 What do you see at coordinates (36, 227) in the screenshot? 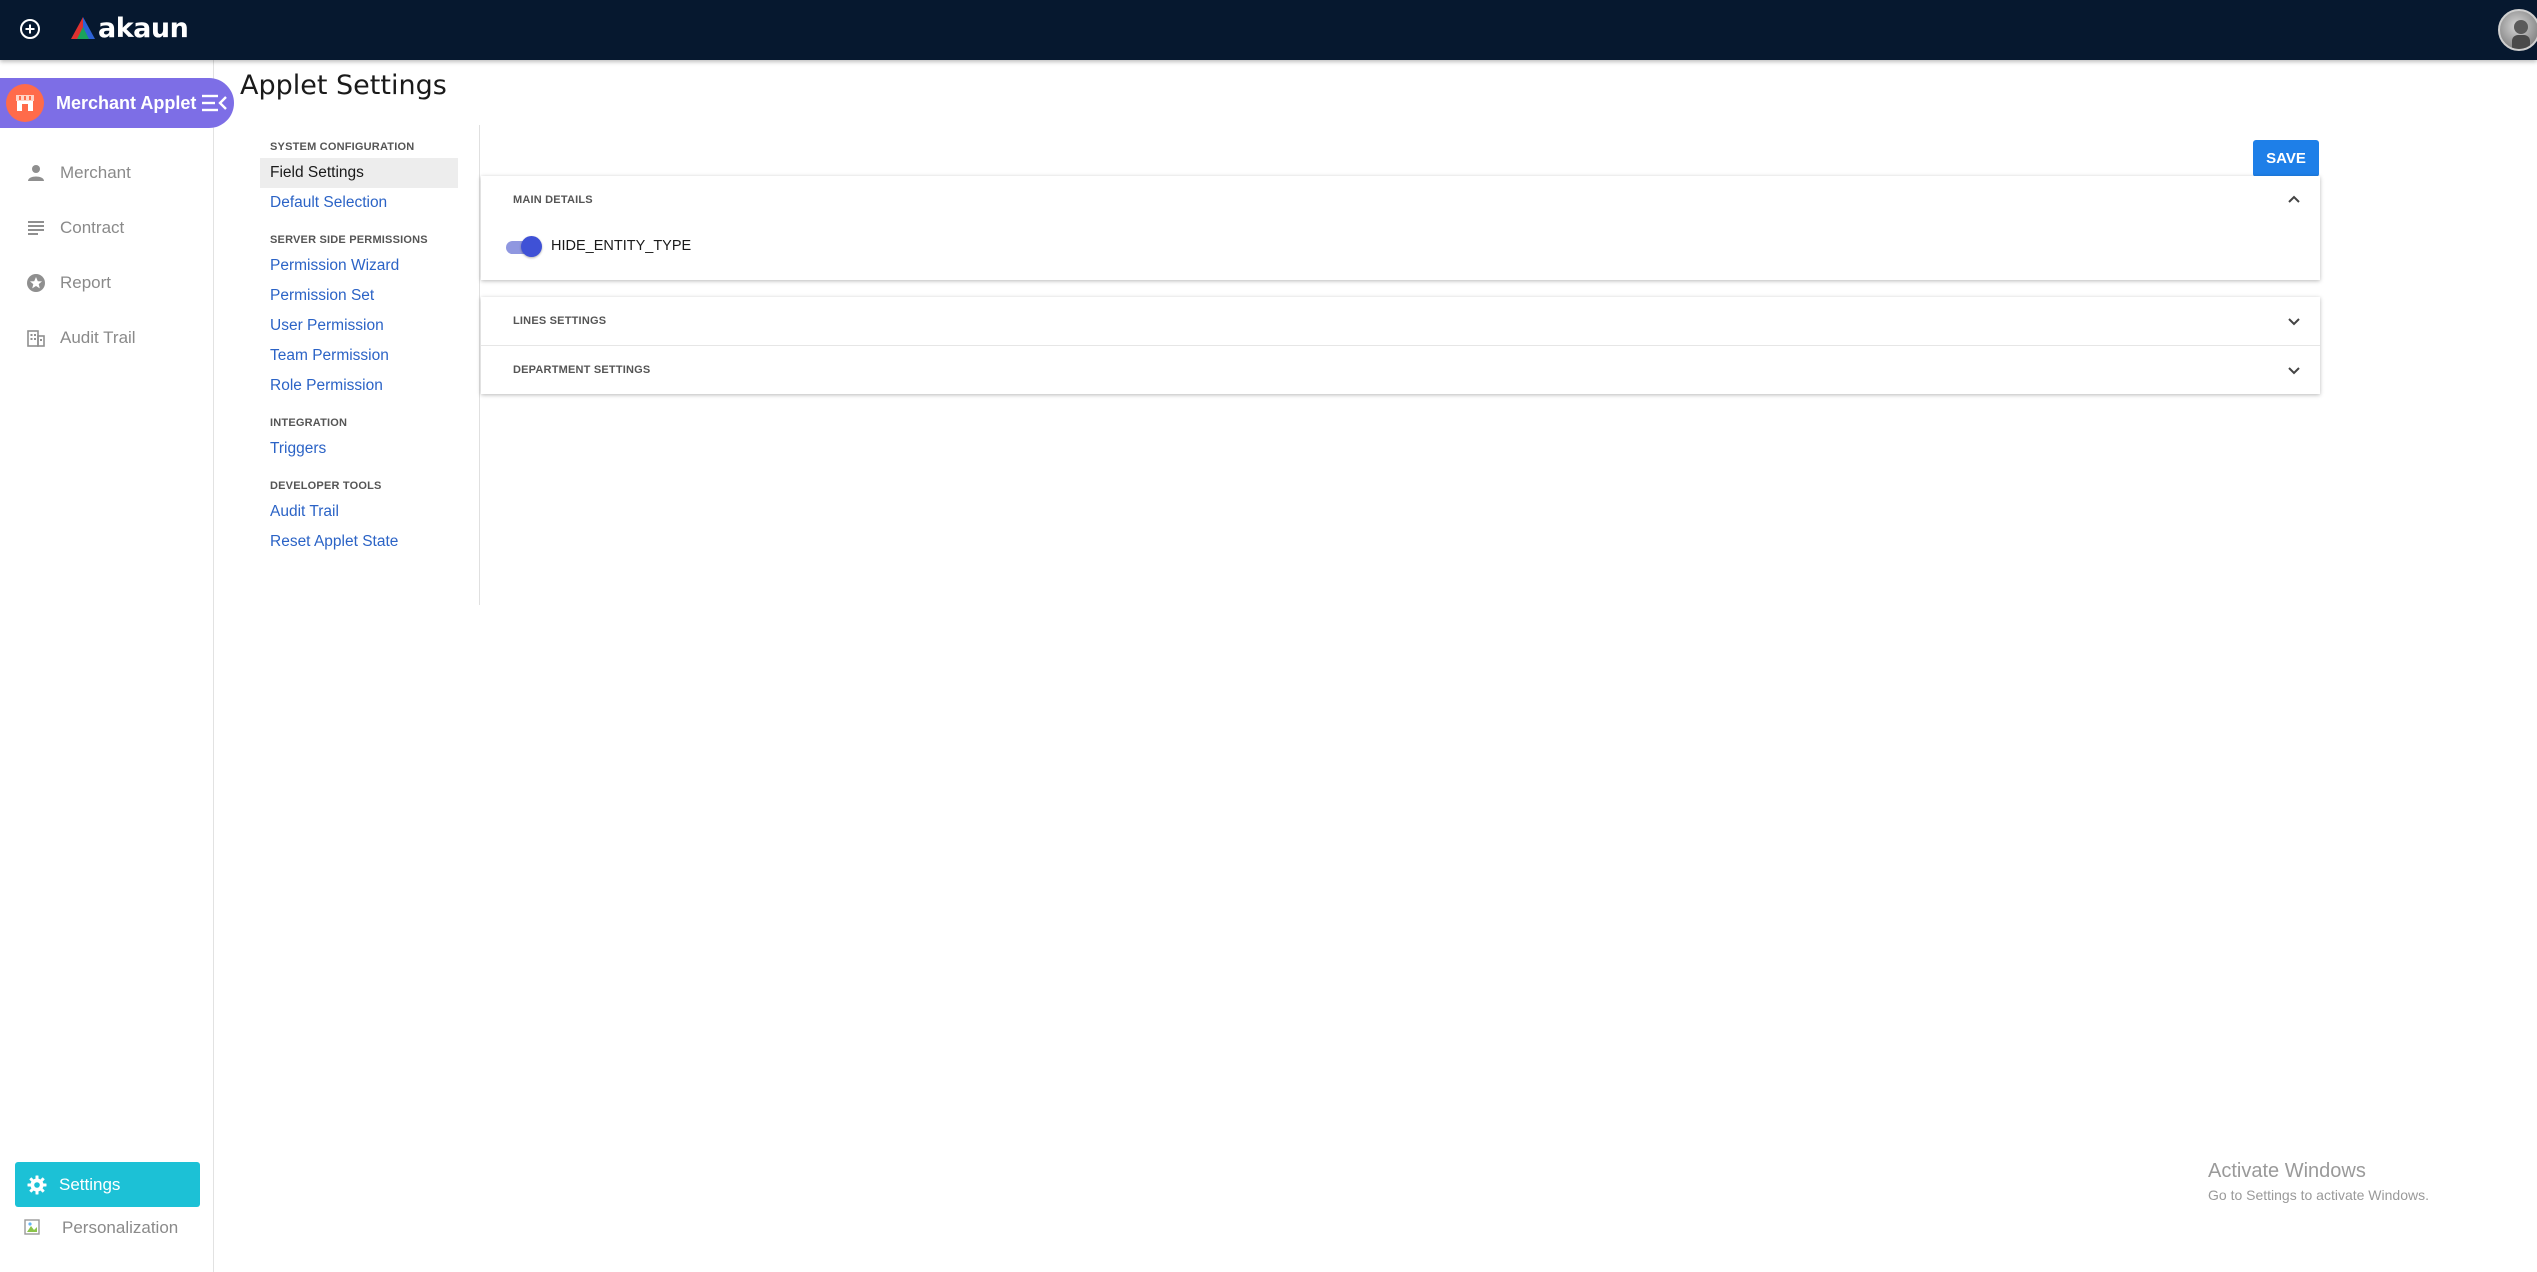
I see `list-icon` at bounding box center [36, 227].